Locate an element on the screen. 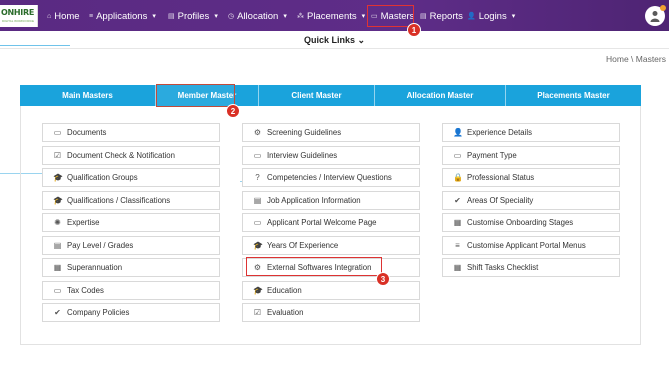 This screenshot has width=669, height=371. quick-links-toggle: Quick Links ⌄ is located at coordinates (334, 40).